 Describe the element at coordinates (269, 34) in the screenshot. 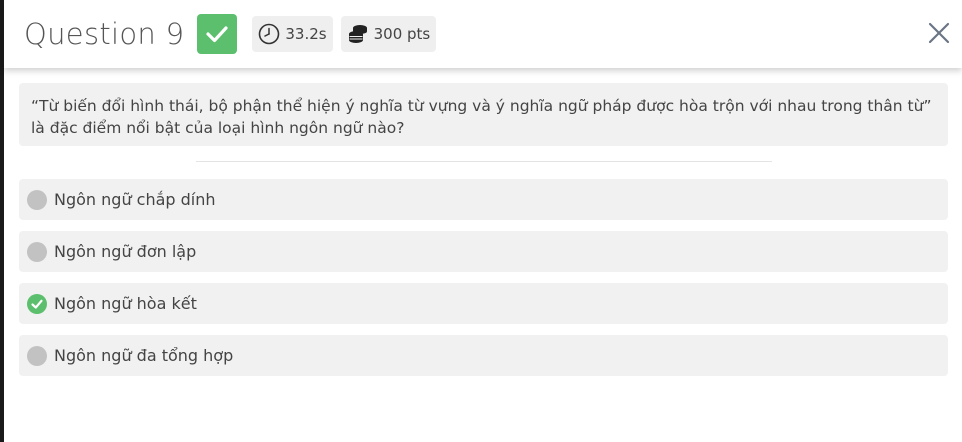

I see `clock-icon` at that location.